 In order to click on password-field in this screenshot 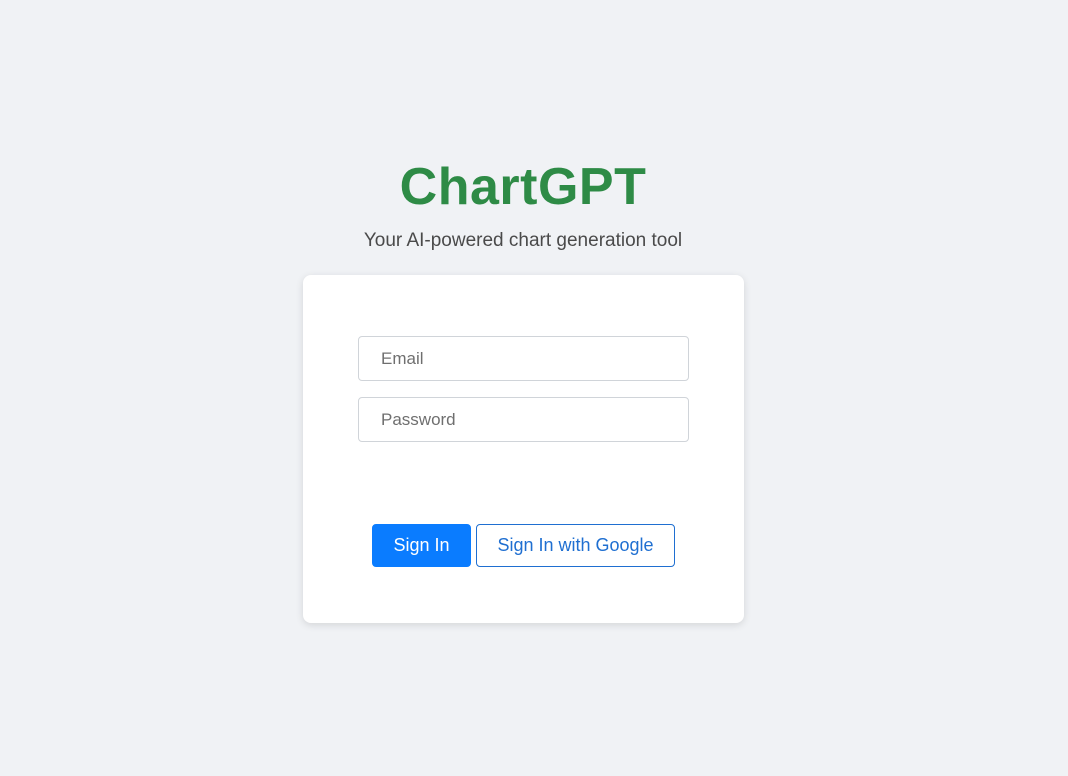, I will do `click(523, 419)`.